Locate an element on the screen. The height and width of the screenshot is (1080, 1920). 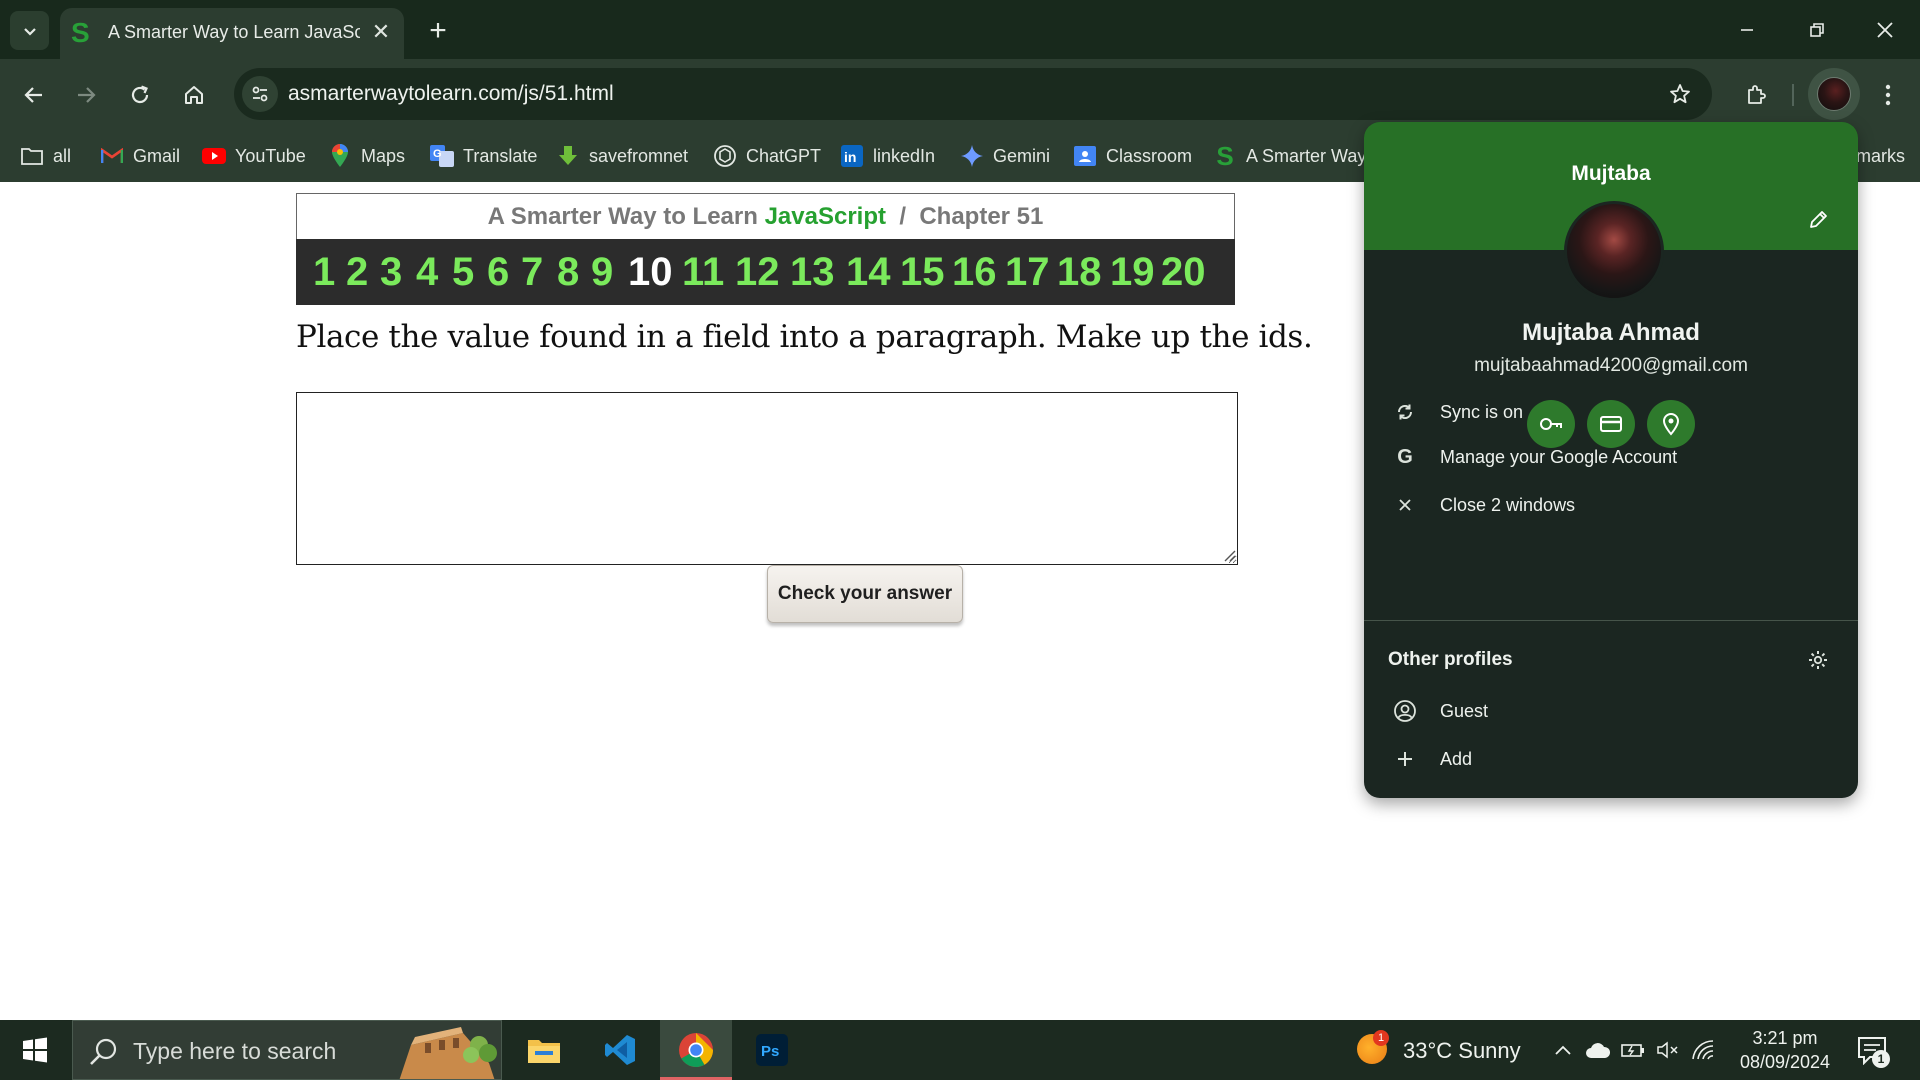
bookmark-star-button is located at coordinates (1680, 94).